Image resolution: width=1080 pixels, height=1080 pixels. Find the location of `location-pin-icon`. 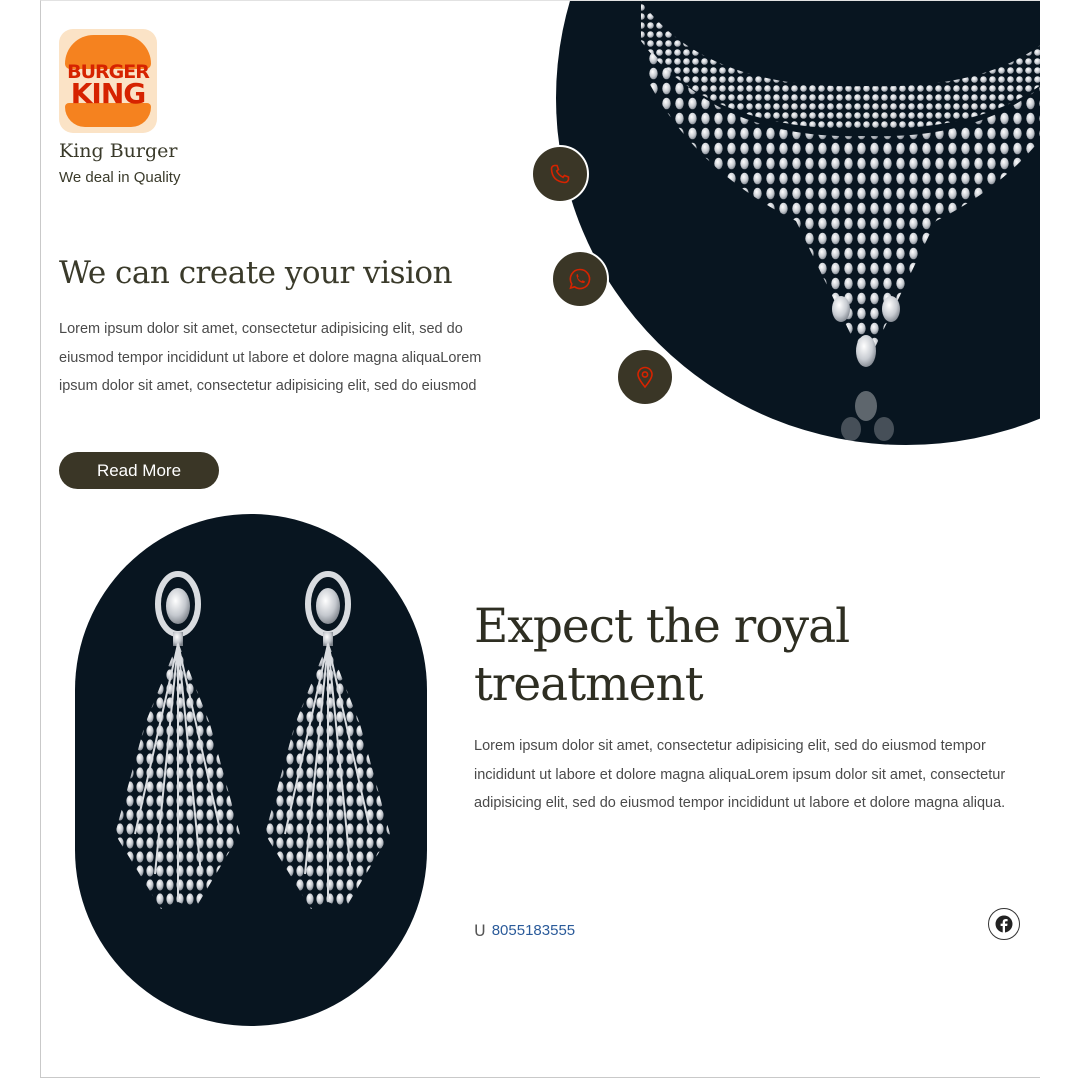

location-pin-icon is located at coordinates (645, 377).